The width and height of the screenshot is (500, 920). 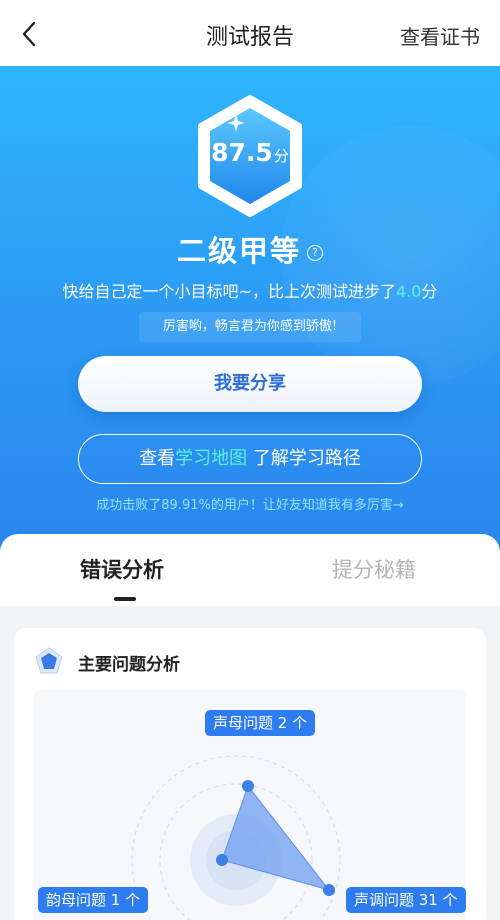 I want to click on radar-point-finals, so click(x=222, y=860).